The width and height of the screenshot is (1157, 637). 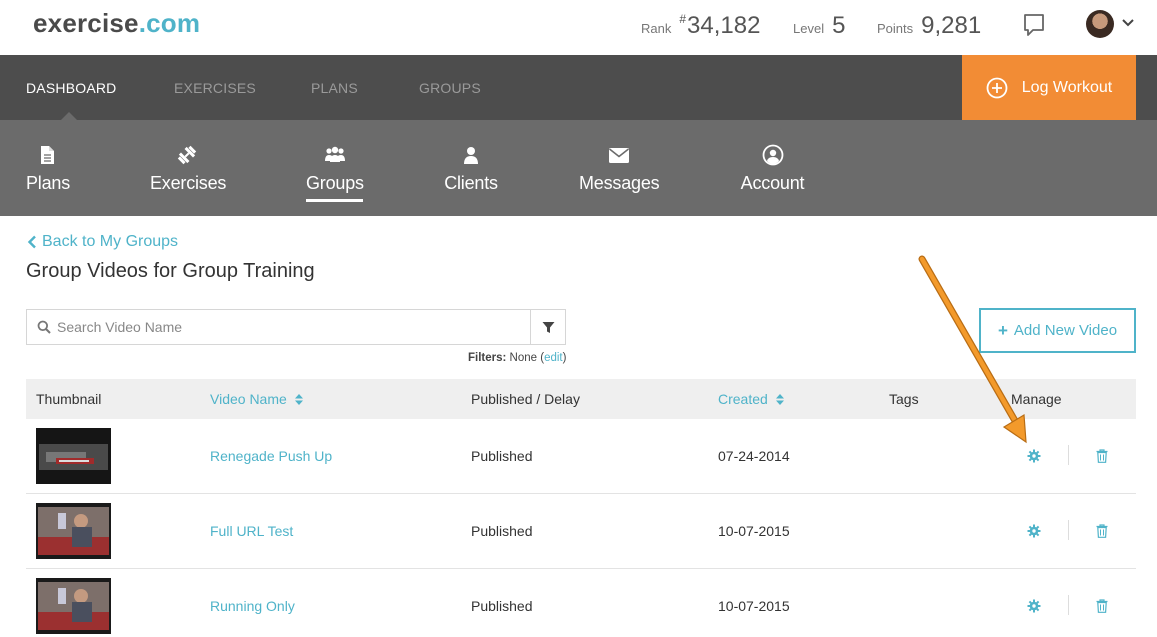 I want to click on level-stat: Level 5, so click(x=819, y=26).